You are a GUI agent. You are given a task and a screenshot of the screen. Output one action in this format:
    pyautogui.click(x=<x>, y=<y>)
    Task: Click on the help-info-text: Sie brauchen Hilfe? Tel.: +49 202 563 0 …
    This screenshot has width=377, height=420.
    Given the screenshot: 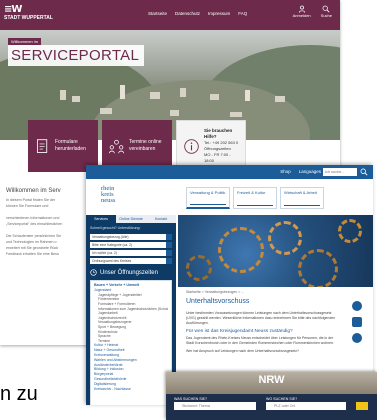 What is the action you would take?
    pyautogui.click(x=221, y=146)
    